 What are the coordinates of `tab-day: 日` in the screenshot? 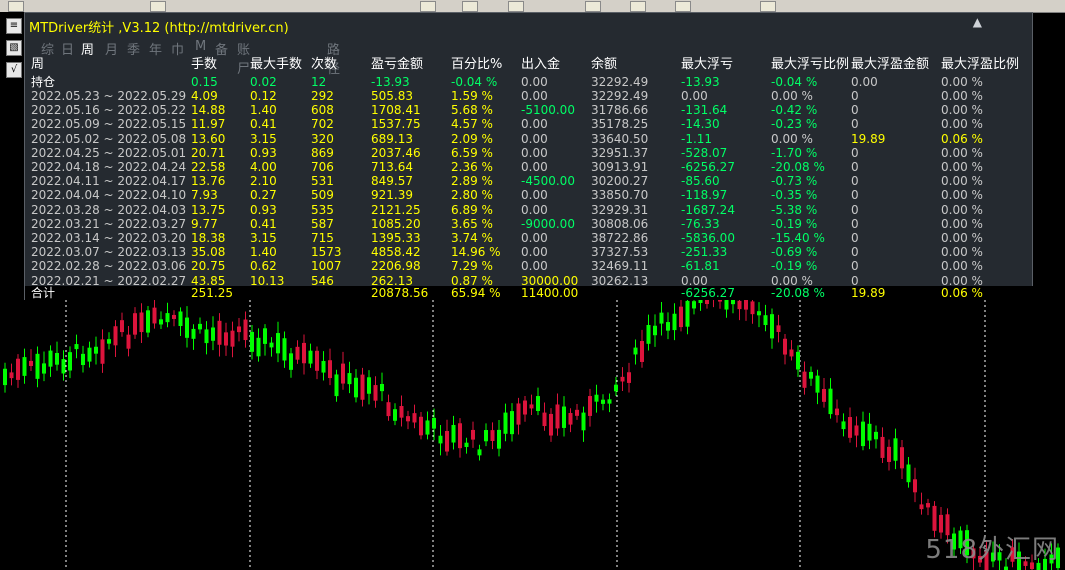 It's located at (67, 48).